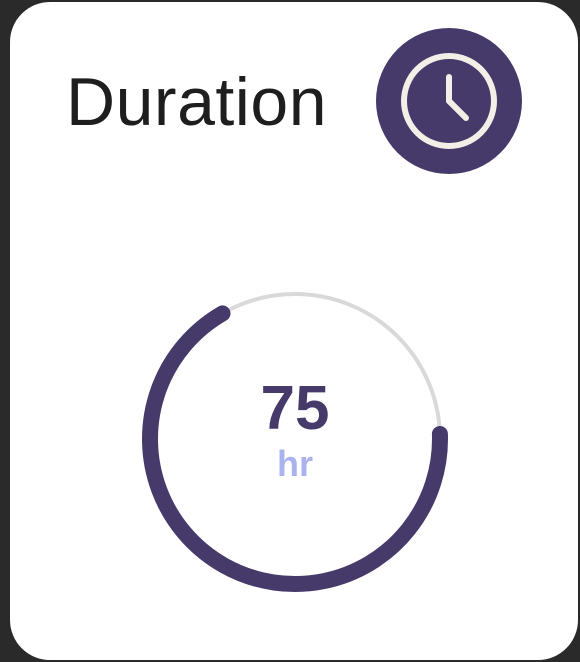 Image resolution: width=580 pixels, height=662 pixels. What do you see at coordinates (197, 102) in the screenshot?
I see `card-title: Duration` at bounding box center [197, 102].